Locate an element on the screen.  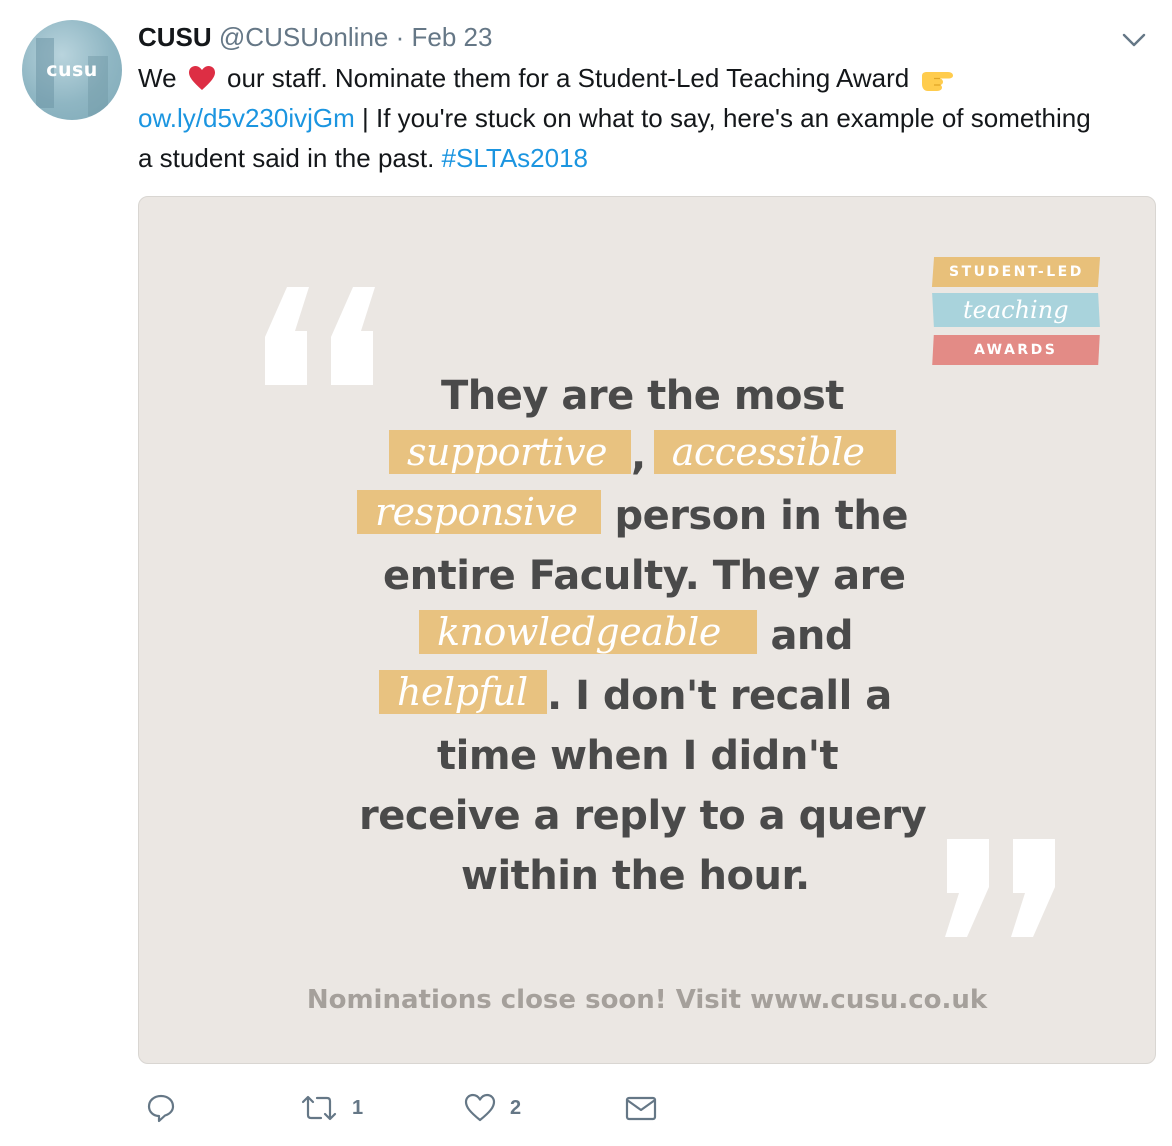
quote-text: and is located at coordinates (812, 636).